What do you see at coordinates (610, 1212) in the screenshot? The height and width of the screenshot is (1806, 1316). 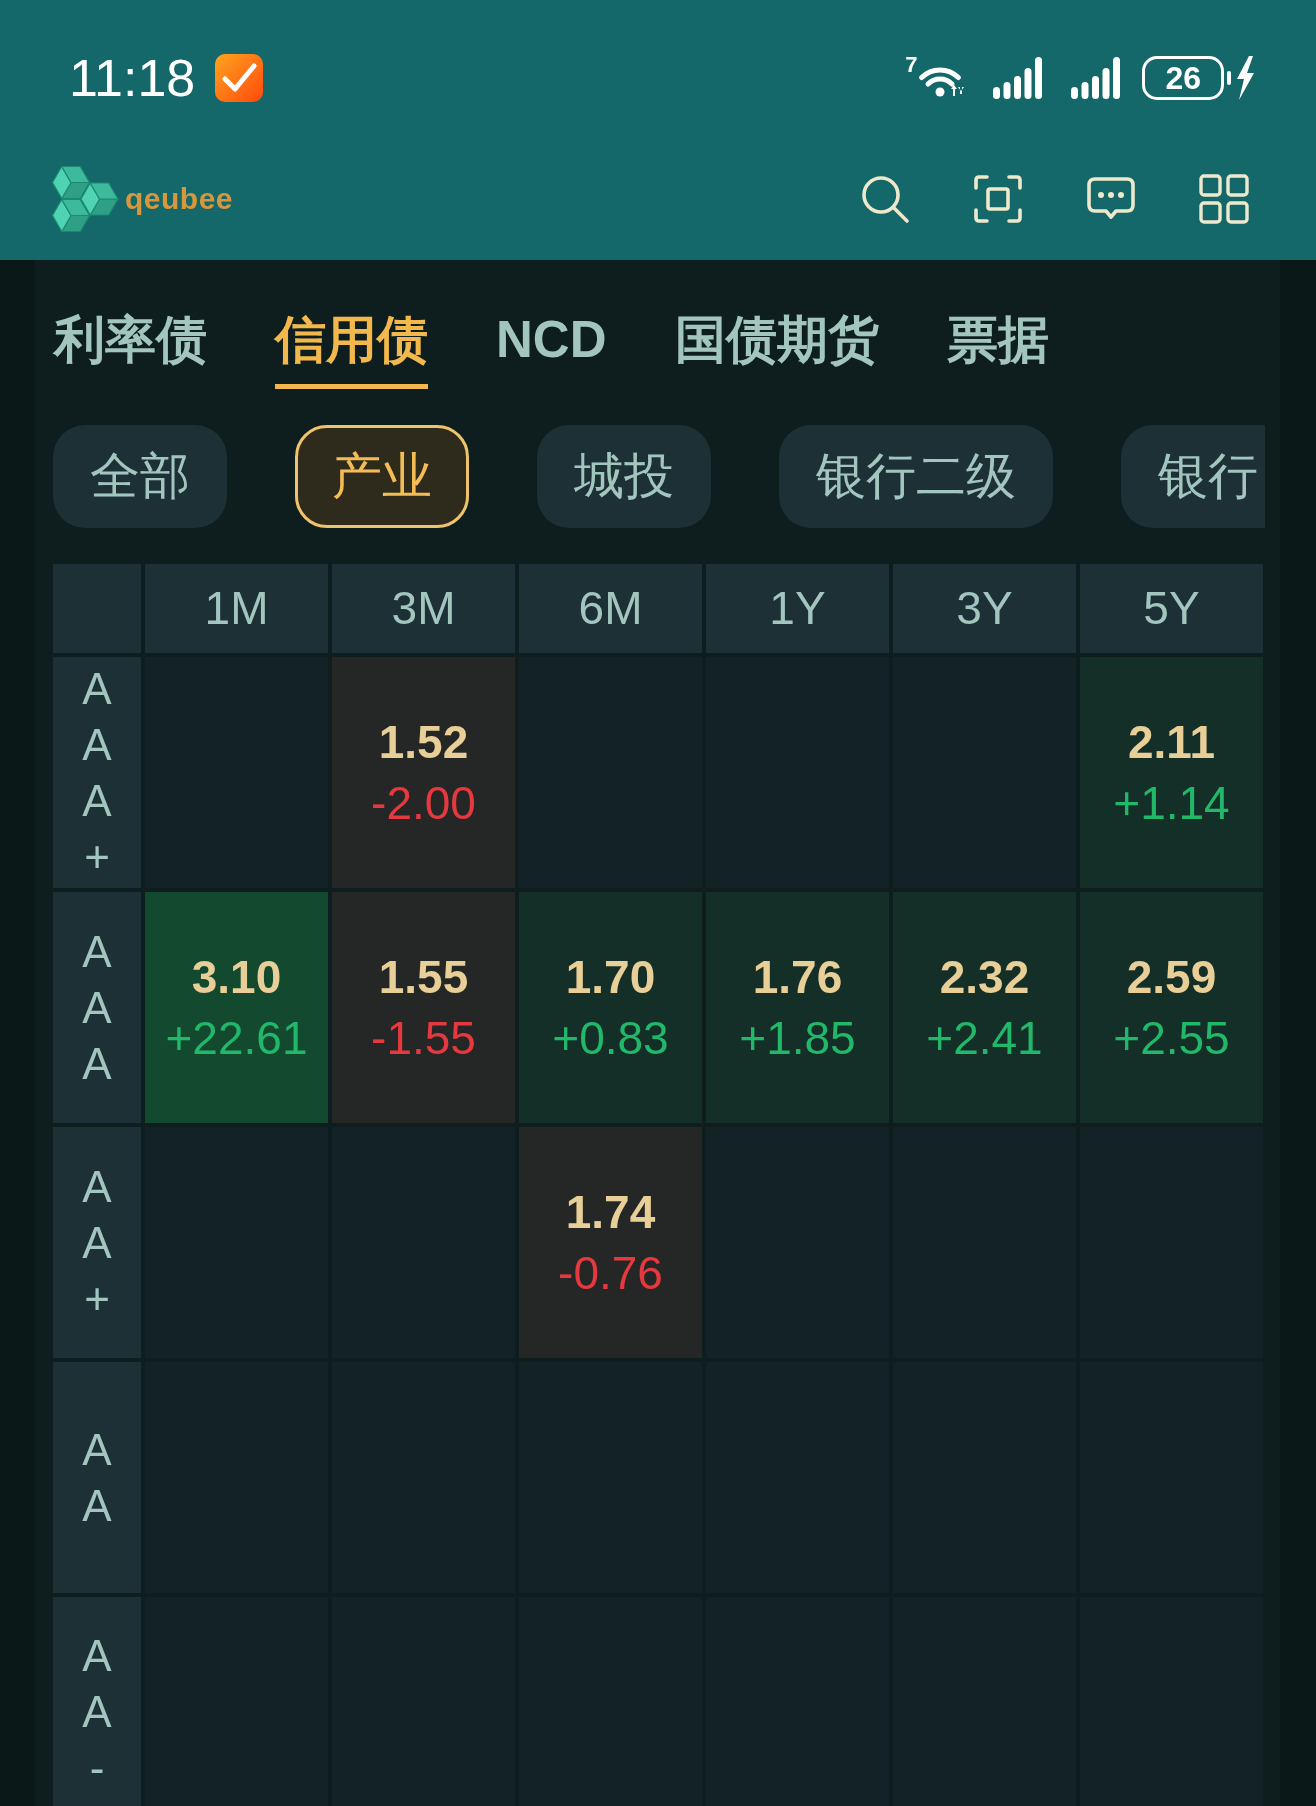 I see `yield-value: 1.74` at bounding box center [610, 1212].